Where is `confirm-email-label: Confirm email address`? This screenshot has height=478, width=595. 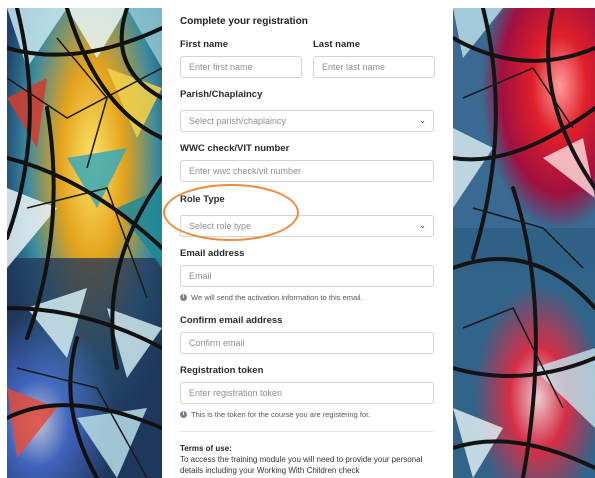
confirm-email-label: Confirm email address is located at coordinates (231, 320).